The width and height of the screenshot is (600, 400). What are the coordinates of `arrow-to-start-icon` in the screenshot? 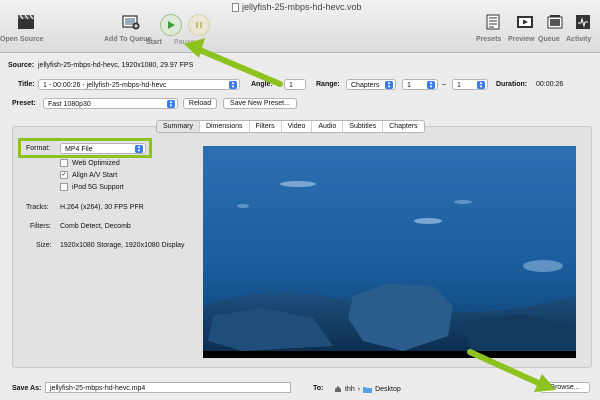 It's located at (233, 62).